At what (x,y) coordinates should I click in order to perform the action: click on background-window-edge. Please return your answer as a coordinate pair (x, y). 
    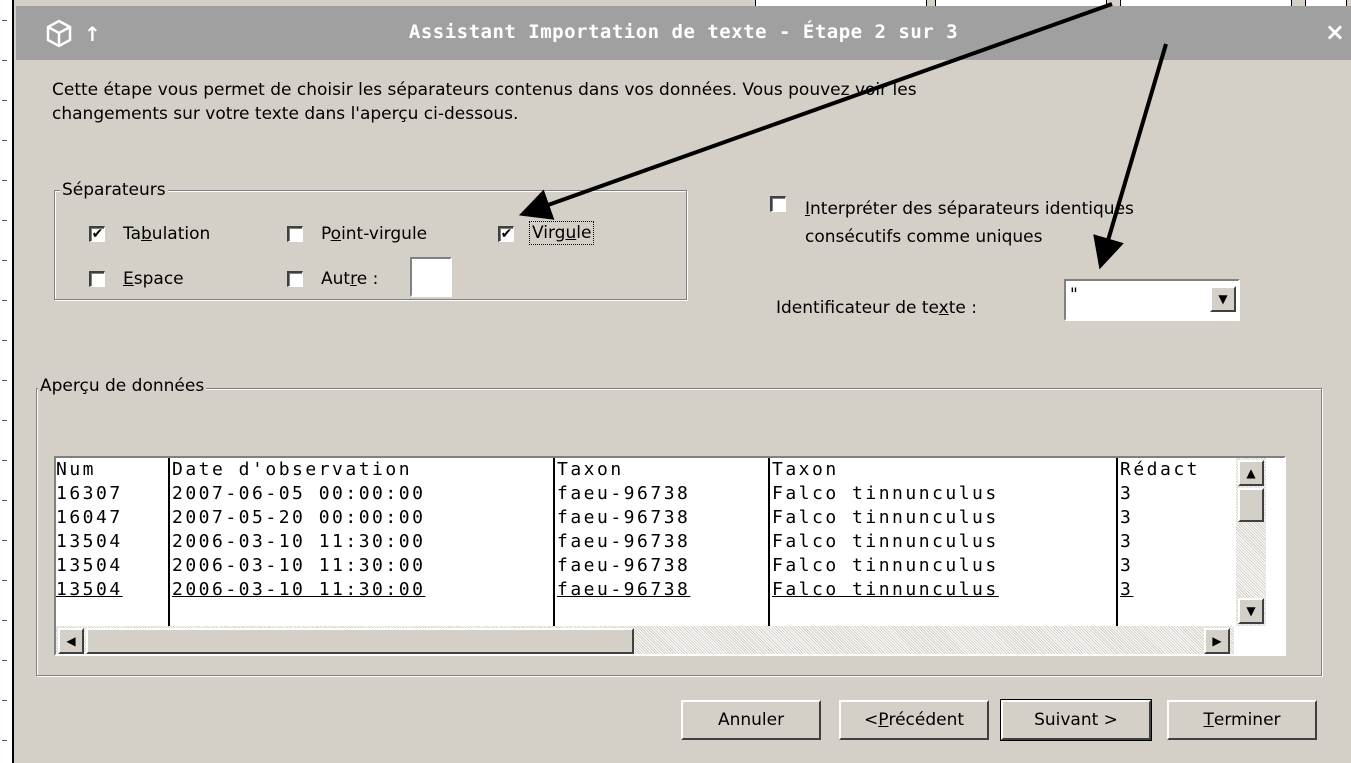
    Looking at the image, I should click on (7, 381).